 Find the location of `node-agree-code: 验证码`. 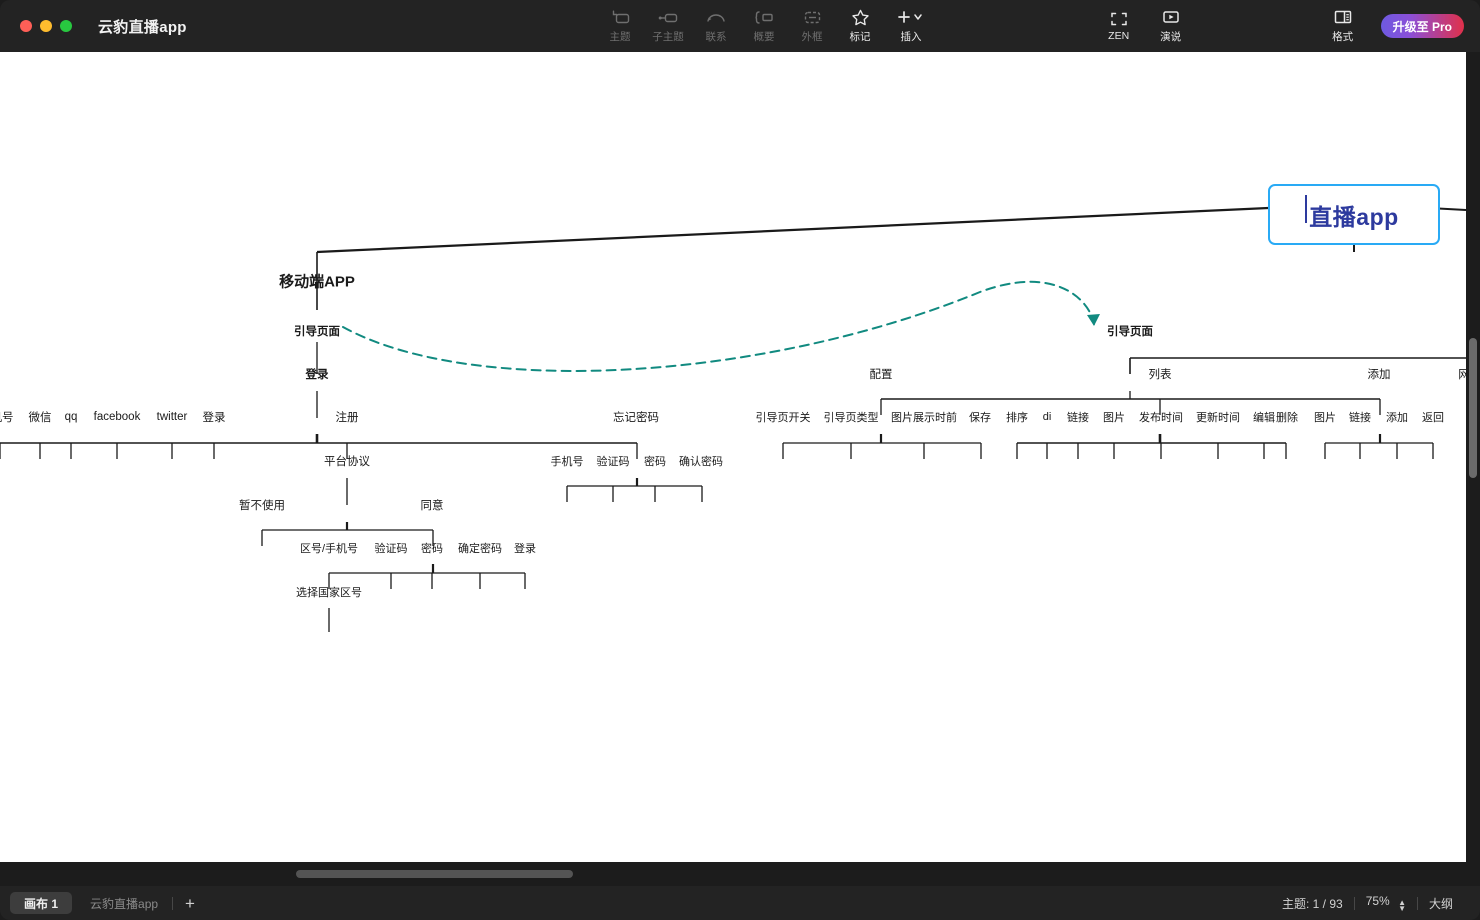

node-agree-code: 验证码 is located at coordinates (391, 548).